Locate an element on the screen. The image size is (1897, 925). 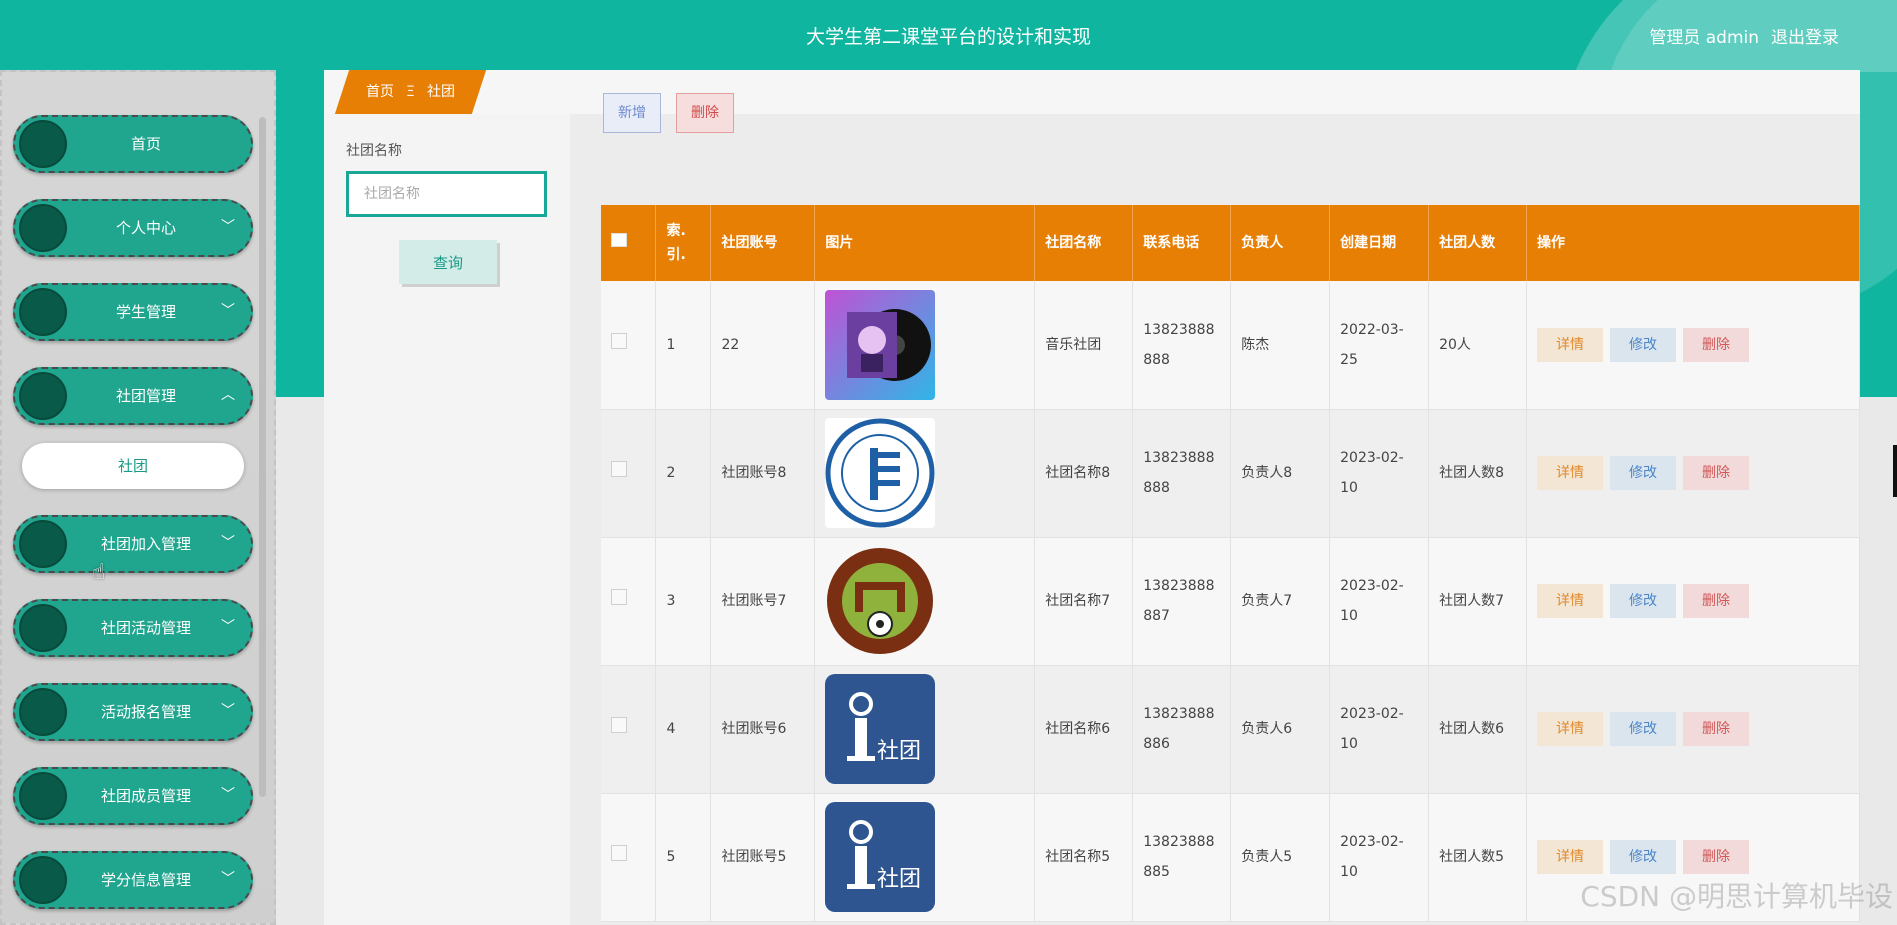
music-album-image is located at coordinates (880, 344).